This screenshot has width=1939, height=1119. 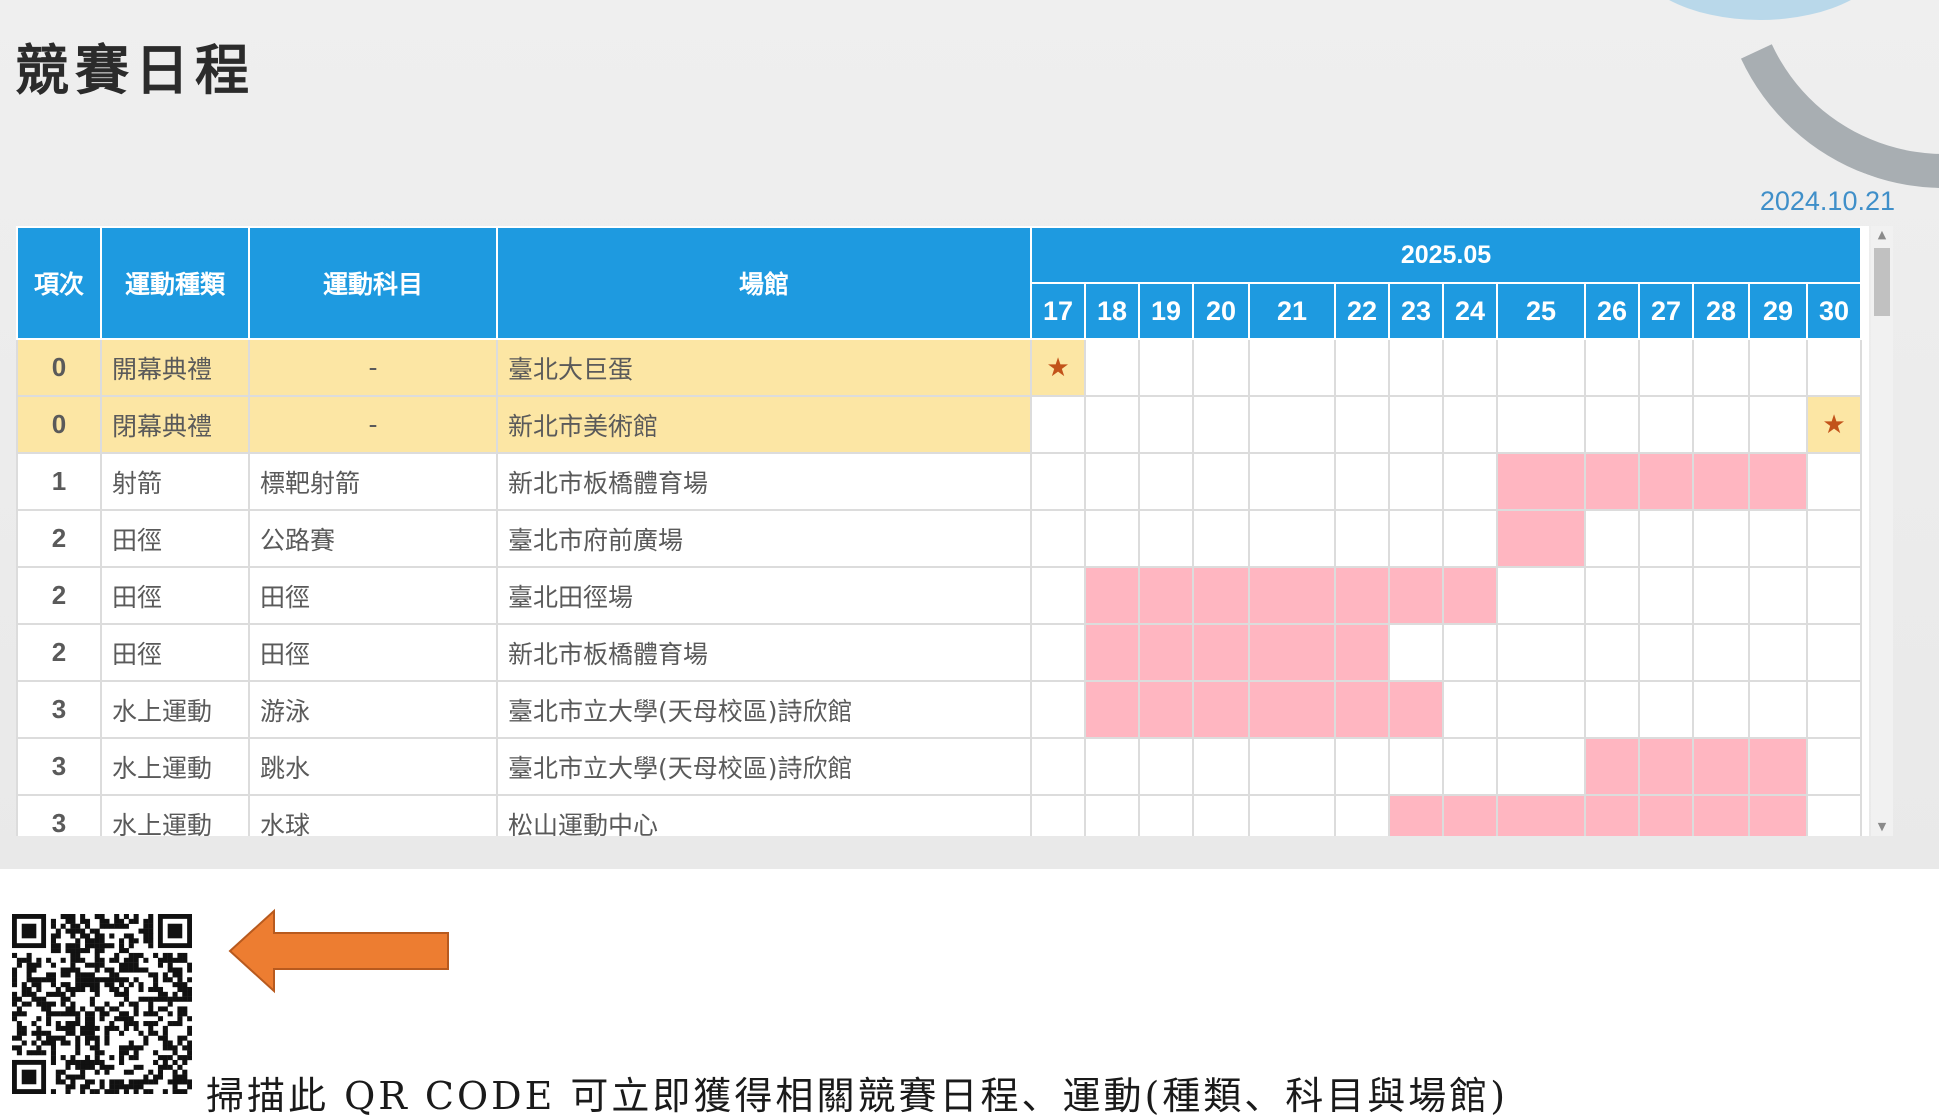 What do you see at coordinates (1362, 311) in the screenshot?
I see `header-day-22: 22` at bounding box center [1362, 311].